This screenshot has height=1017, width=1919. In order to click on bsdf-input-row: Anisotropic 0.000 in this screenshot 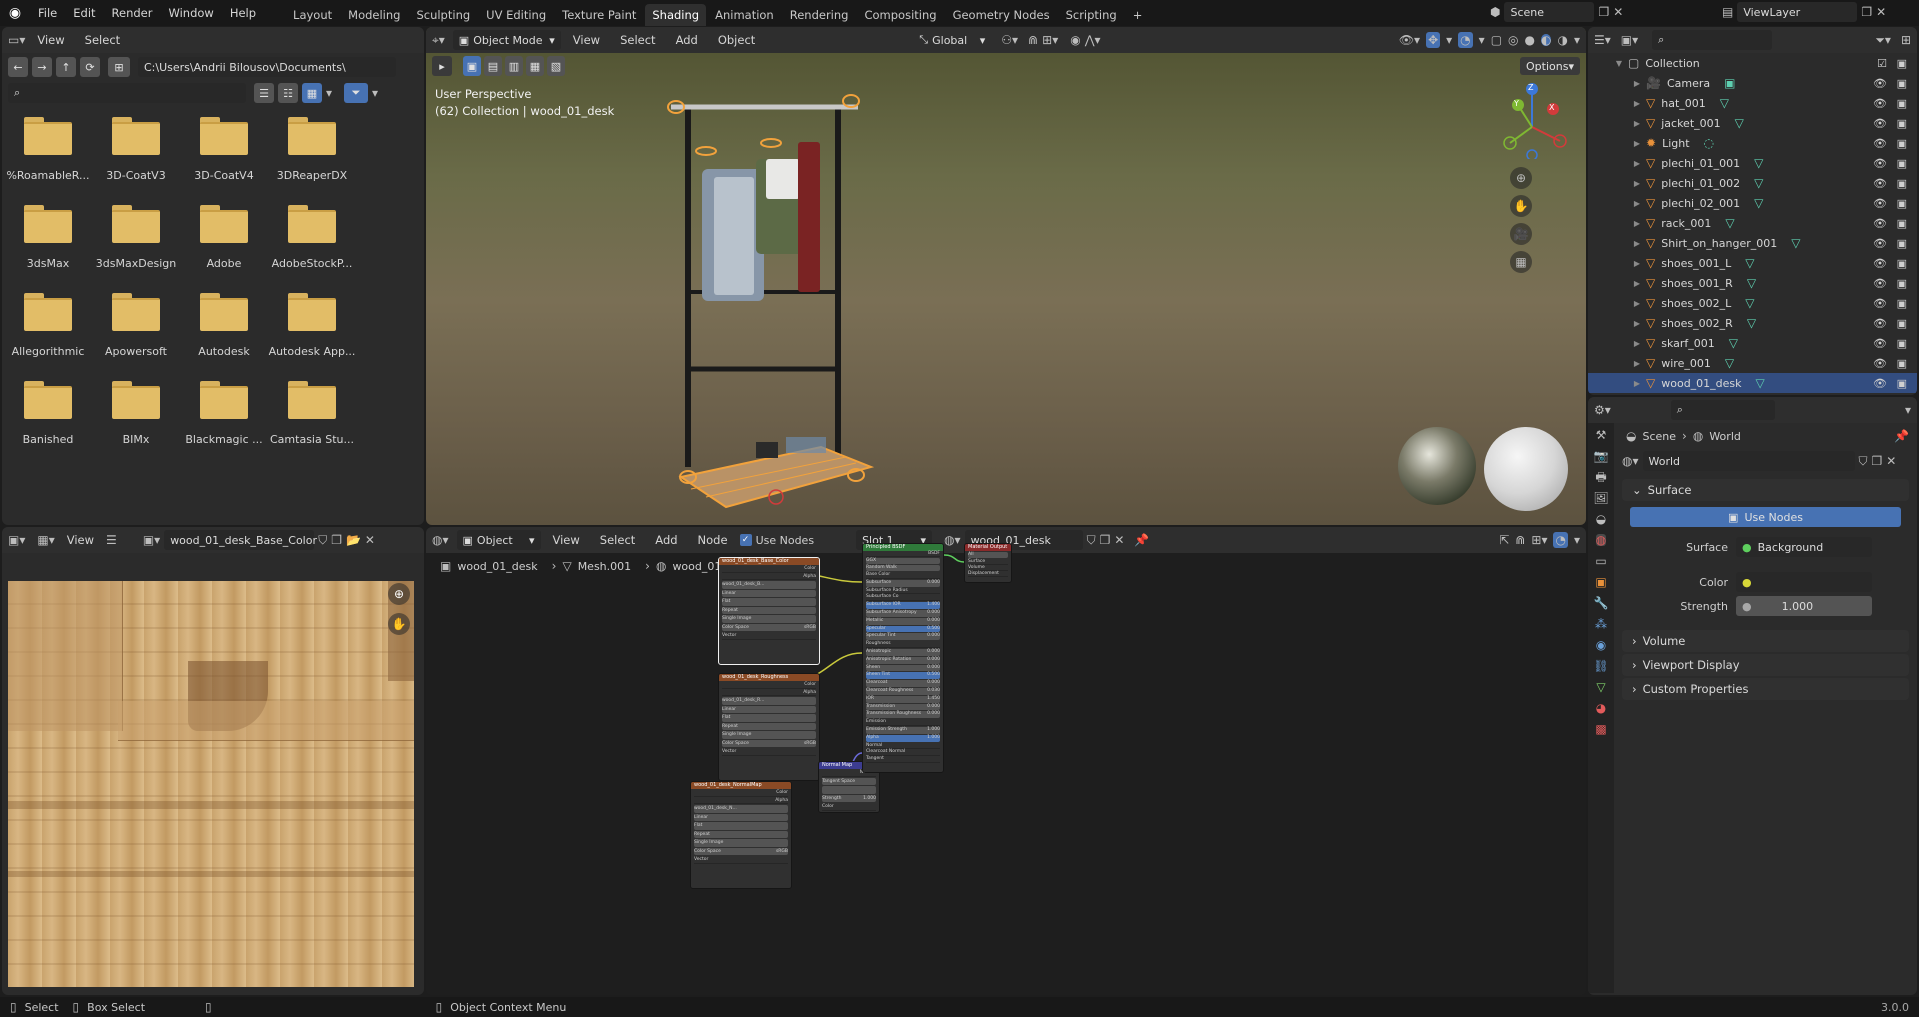, I will do `click(903, 652)`.